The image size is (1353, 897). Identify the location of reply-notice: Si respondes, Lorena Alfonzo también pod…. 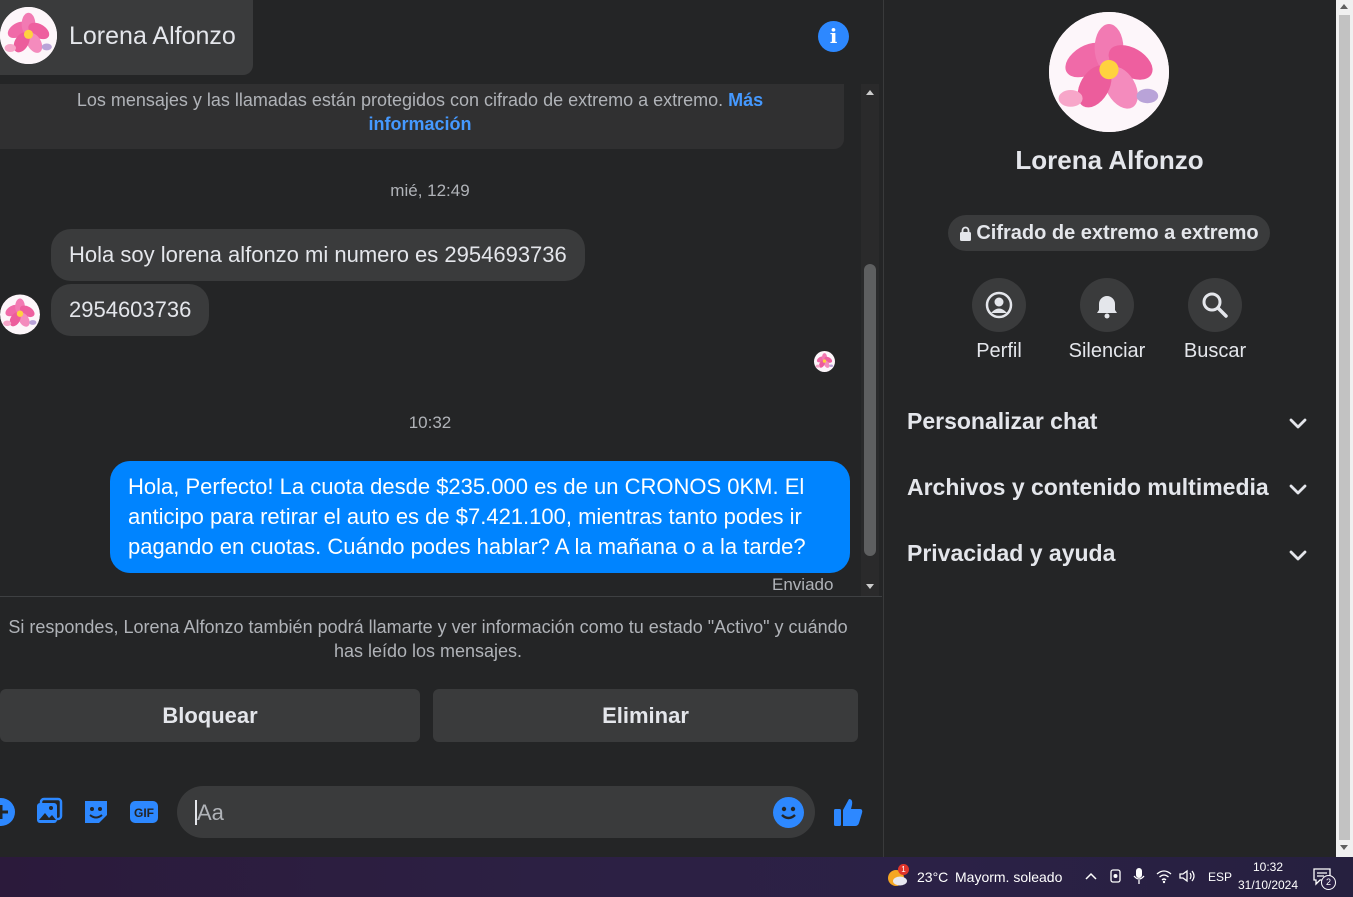
(428, 639).